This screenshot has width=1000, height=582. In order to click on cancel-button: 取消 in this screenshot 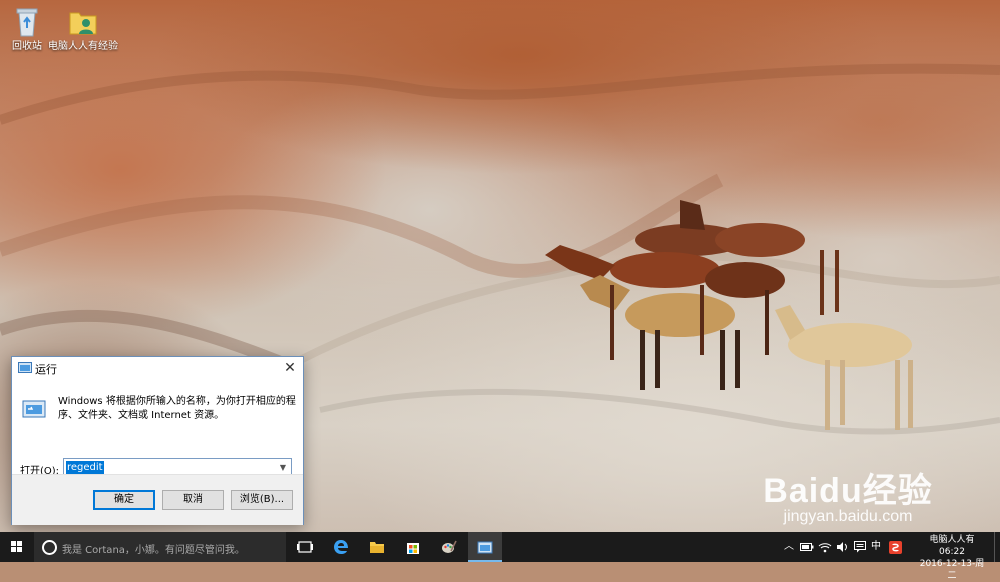, I will do `click(193, 500)`.